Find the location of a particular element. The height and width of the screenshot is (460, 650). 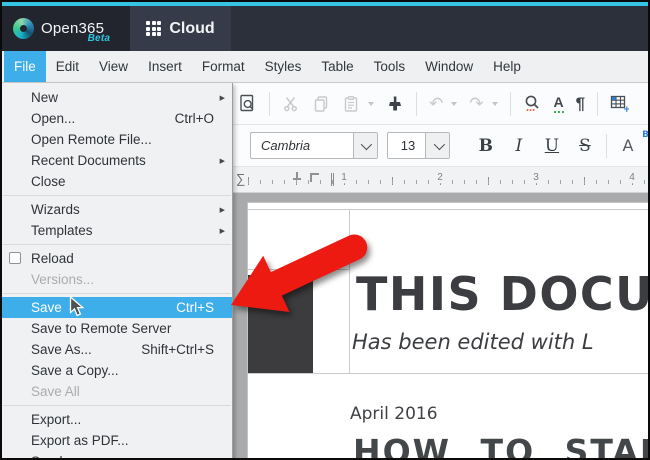

file-menu-item-save-all: Save All is located at coordinates (117, 391).